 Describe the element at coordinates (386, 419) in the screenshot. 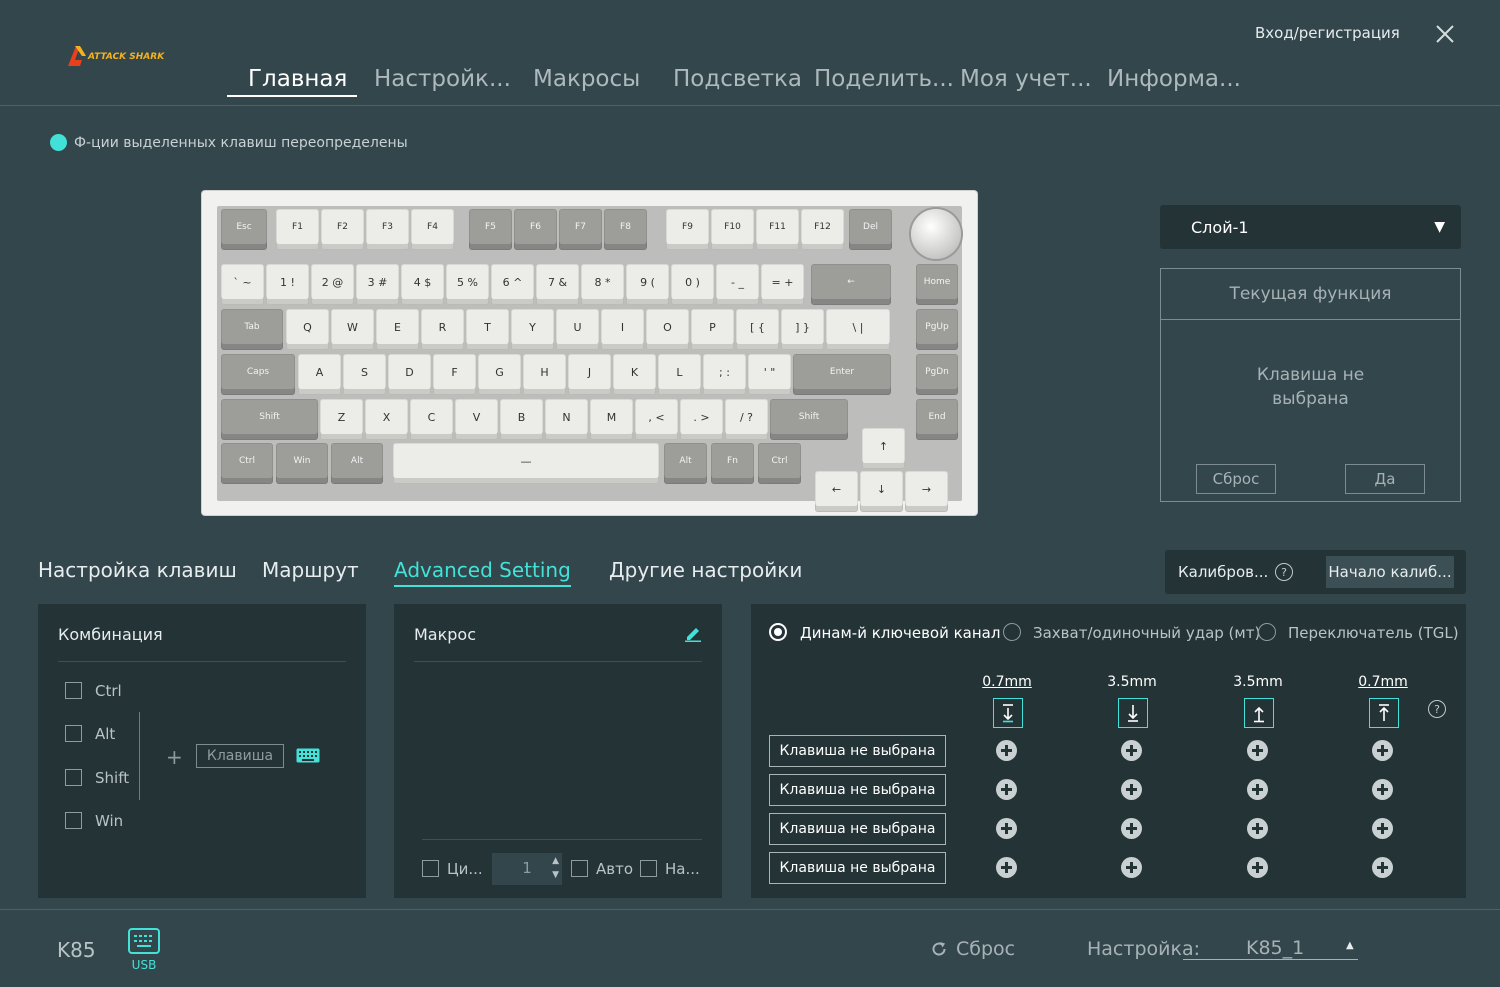

I see `keycap: X` at that location.